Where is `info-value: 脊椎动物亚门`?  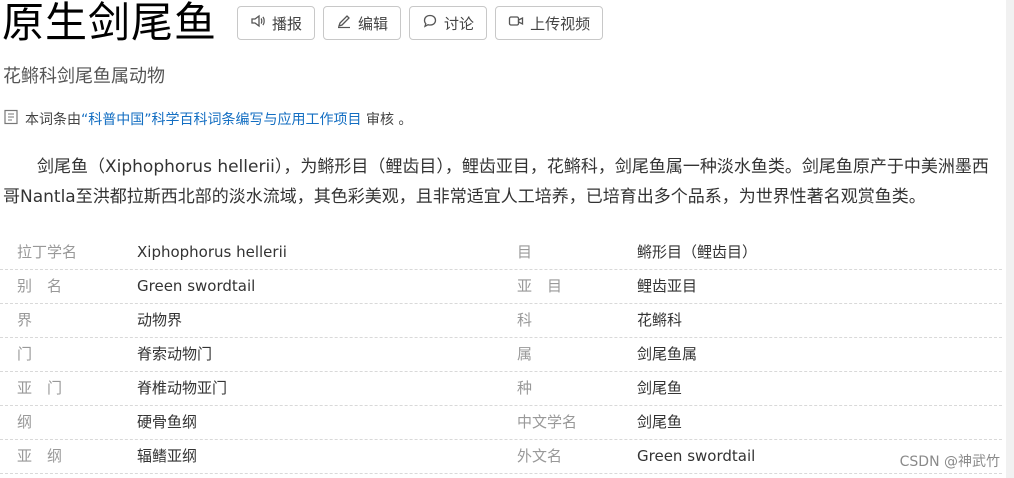 info-value: 脊椎动物亚门 is located at coordinates (182, 388).